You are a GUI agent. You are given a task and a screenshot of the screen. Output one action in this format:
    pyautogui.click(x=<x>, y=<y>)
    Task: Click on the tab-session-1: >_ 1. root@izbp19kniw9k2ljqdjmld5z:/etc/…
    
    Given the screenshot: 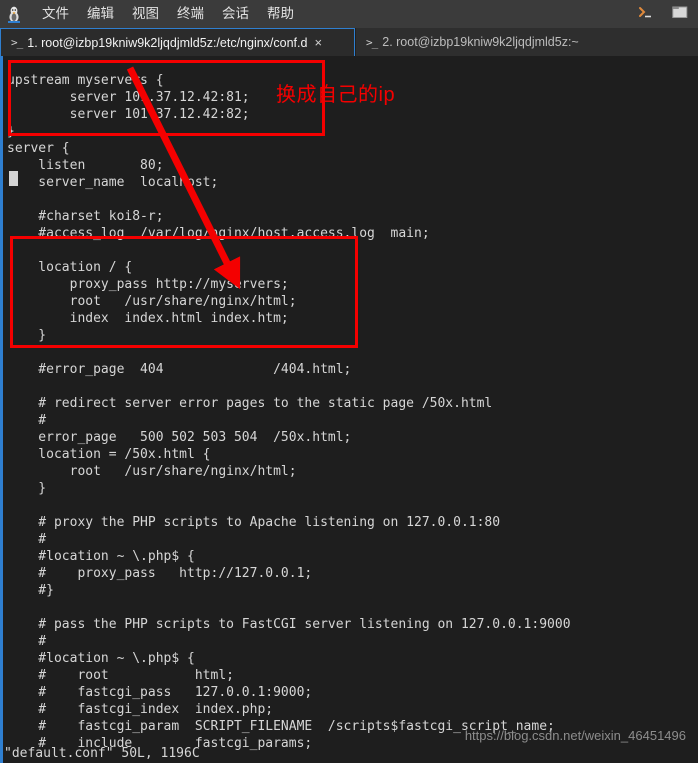 What is the action you would take?
    pyautogui.click(x=177, y=42)
    